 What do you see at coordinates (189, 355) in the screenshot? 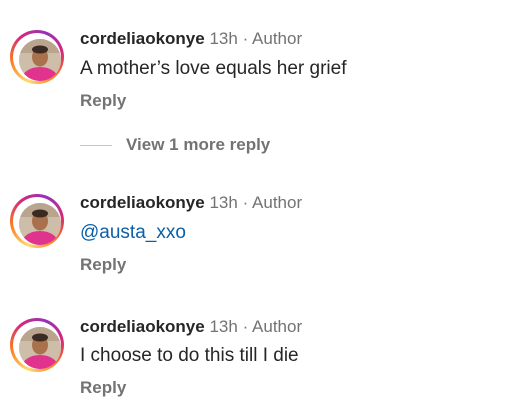
I see `comment-text: I choose to do this till I die` at bounding box center [189, 355].